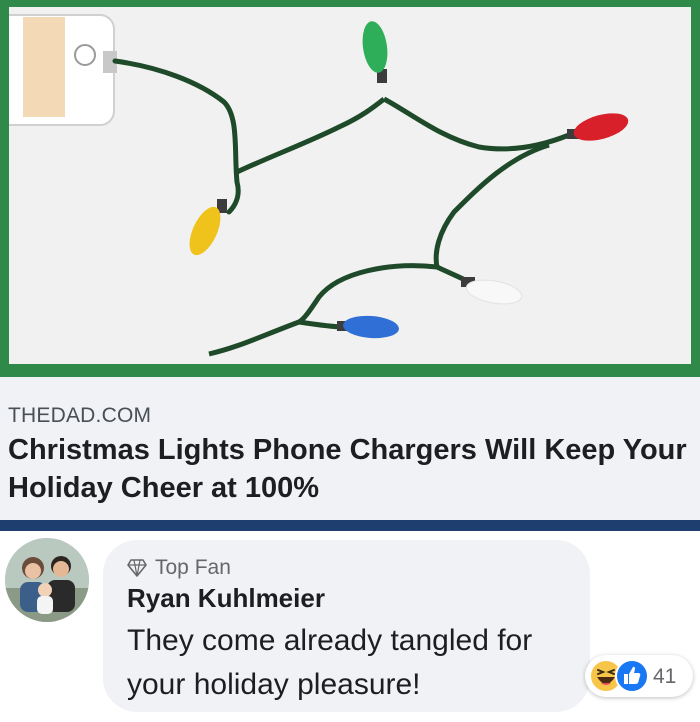  Describe the element at coordinates (208, 227) in the screenshot. I see `yellow-bulb-icon` at that location.